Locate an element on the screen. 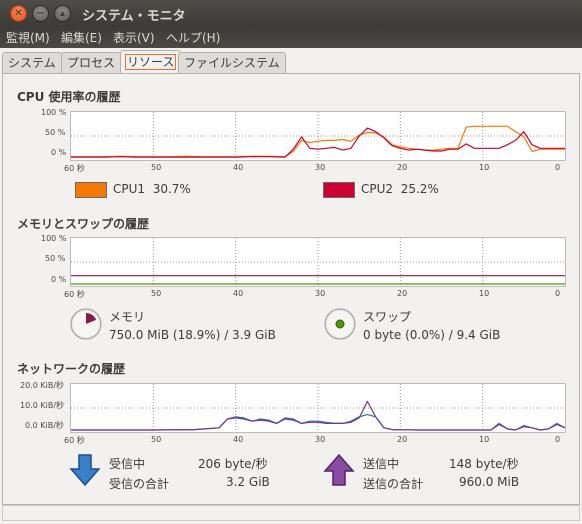 This screenshot has height=524, width=582. swap-value: 0 byte (0.0%) / 9.4 GiB is located at coordinates (432, 335).